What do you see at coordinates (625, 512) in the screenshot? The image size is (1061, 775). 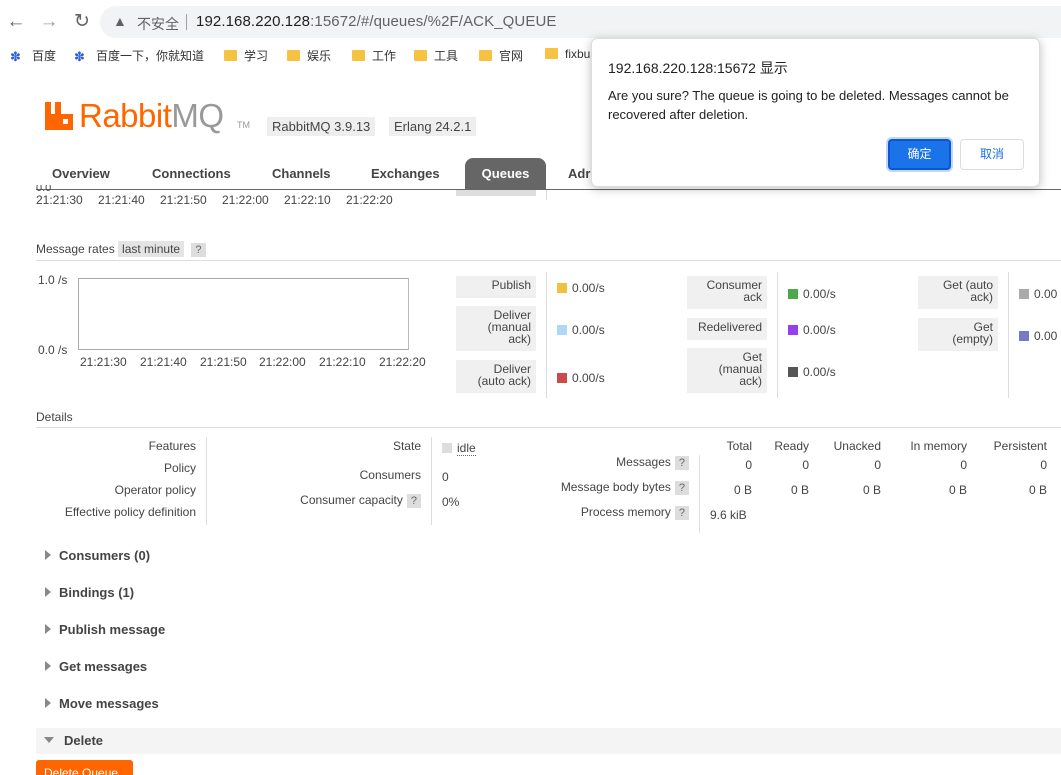 I see `process-memory-label-text: Process memory` at bounding box center [625, 512].